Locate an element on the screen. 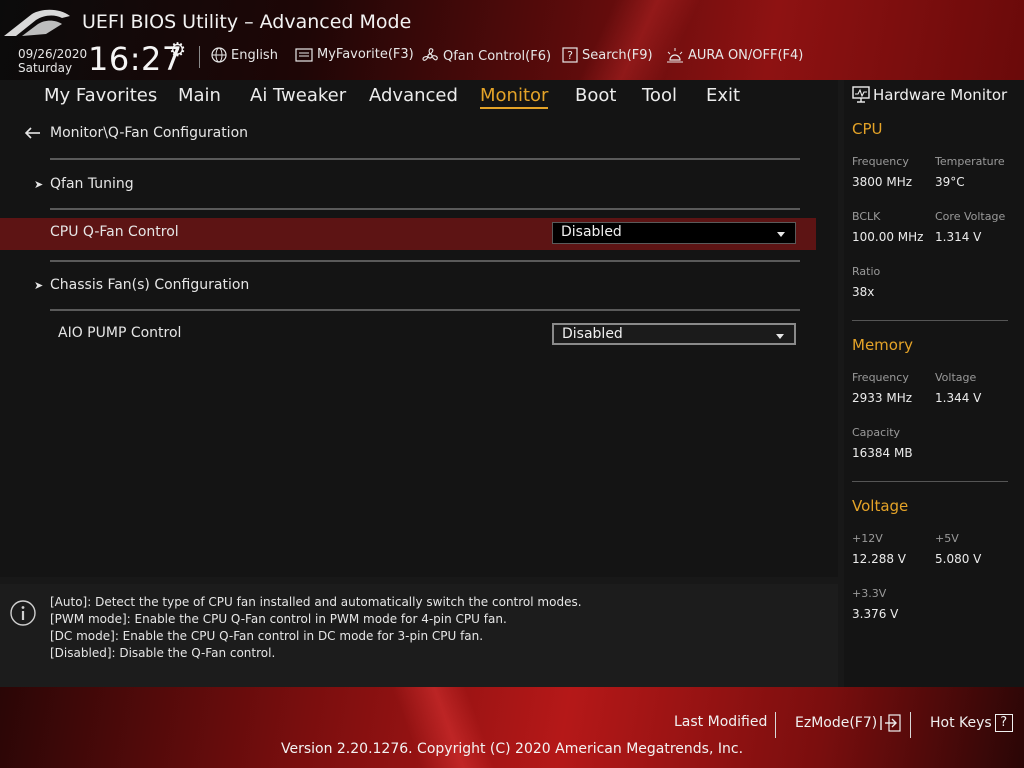 This screenshot has width=1024, height=768. last-modified-label: Last Modified is located at coordinates (721, 722).